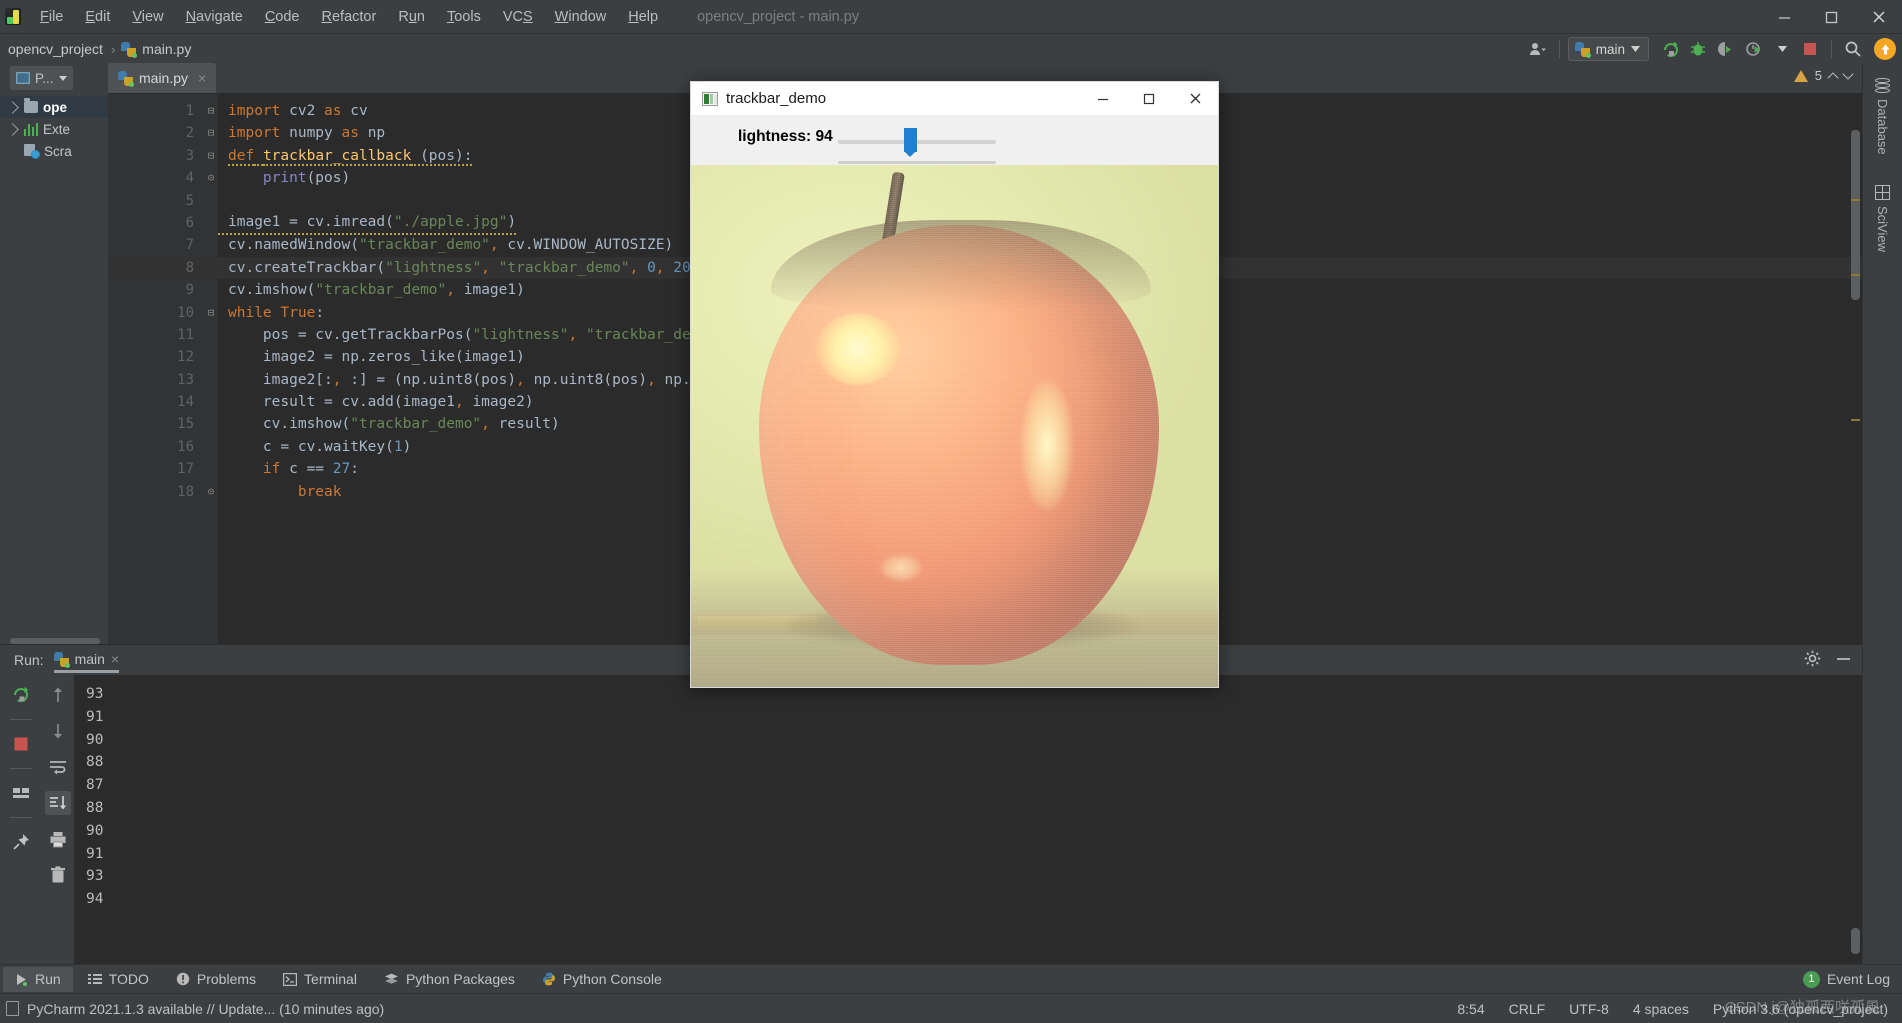  Describe the element at coordinates (411, 17) in the screenshot. I see `menu-item-run: Run` at that location.